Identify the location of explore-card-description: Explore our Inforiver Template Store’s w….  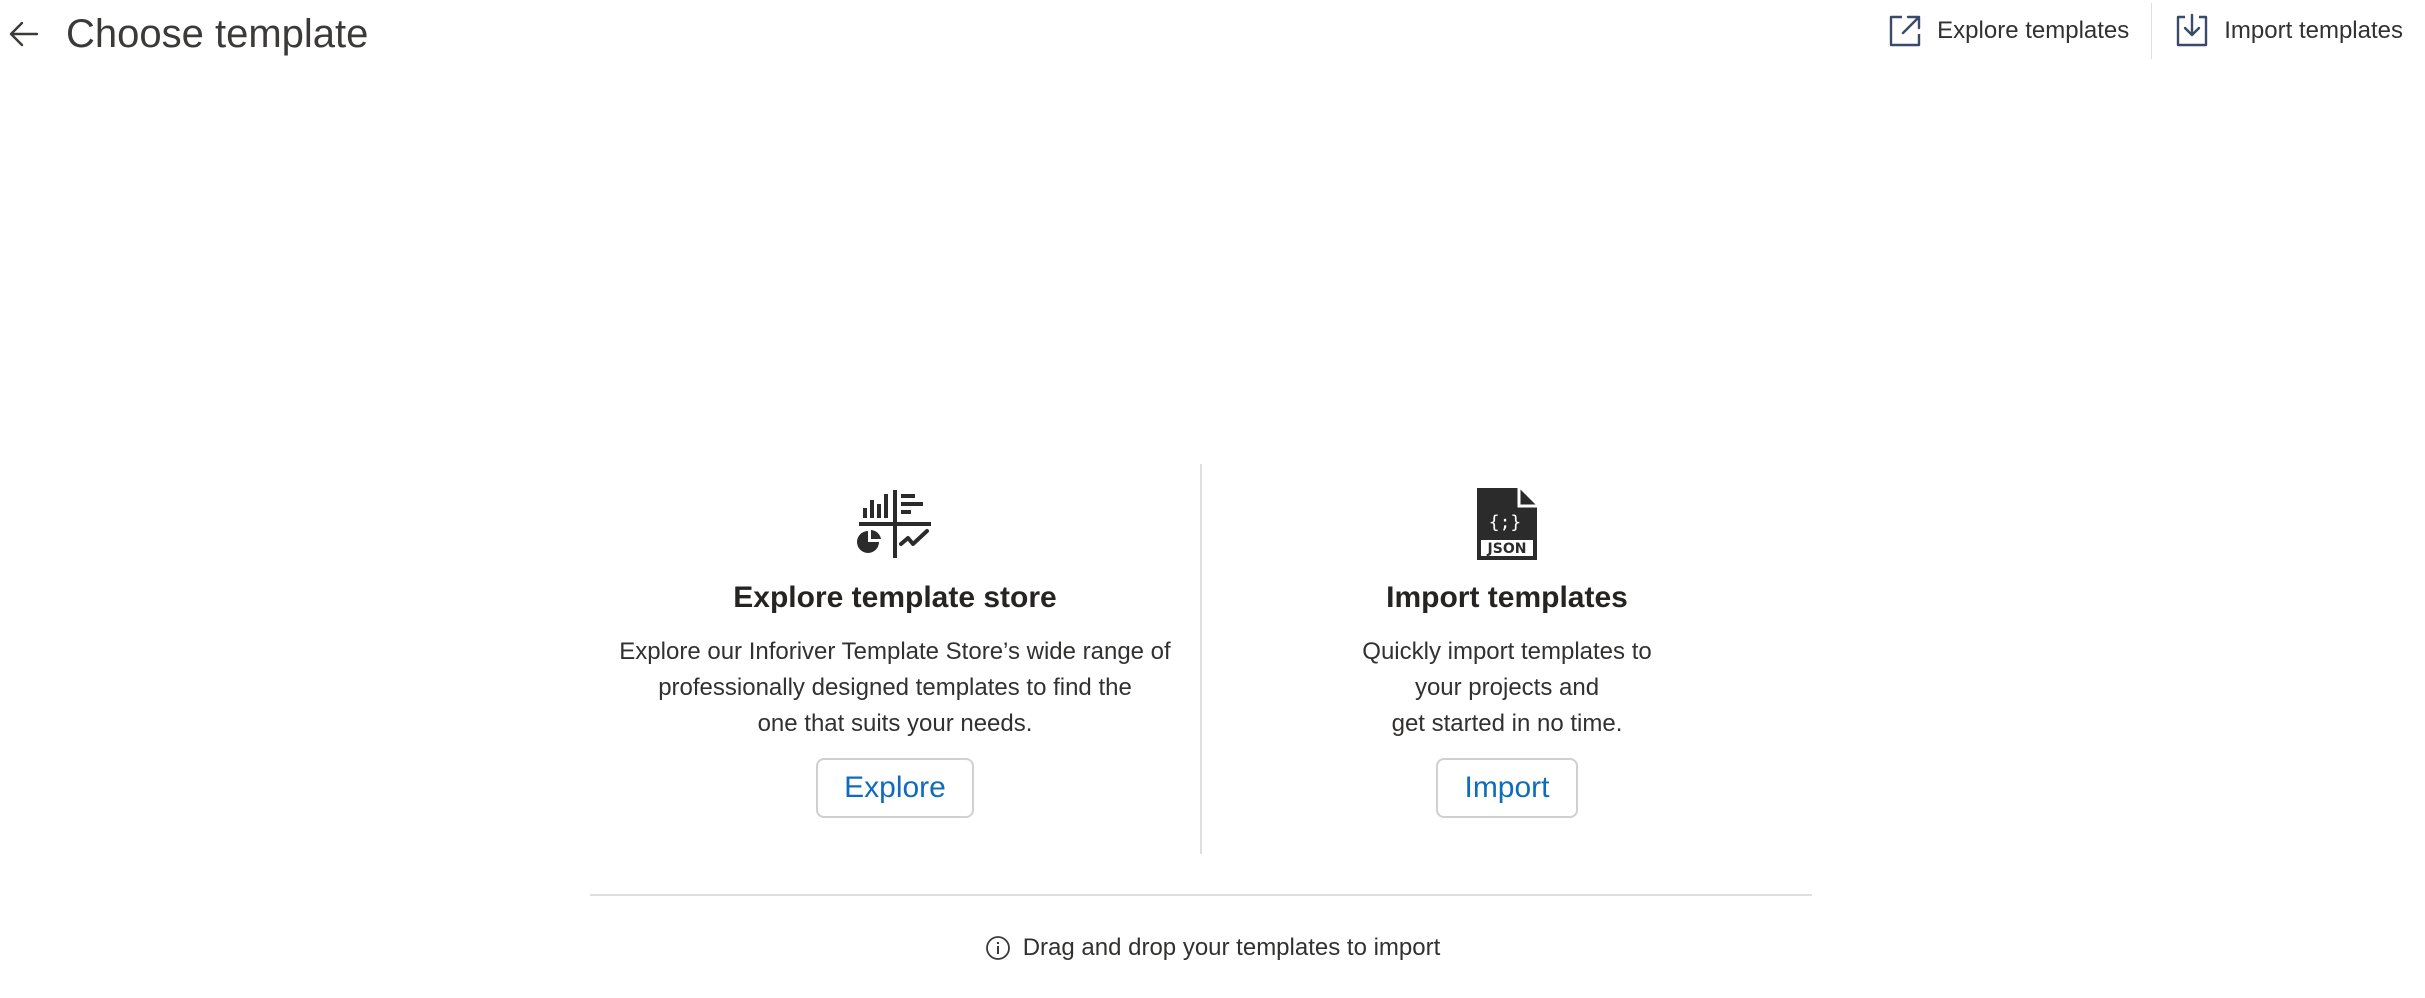
(894, 688).